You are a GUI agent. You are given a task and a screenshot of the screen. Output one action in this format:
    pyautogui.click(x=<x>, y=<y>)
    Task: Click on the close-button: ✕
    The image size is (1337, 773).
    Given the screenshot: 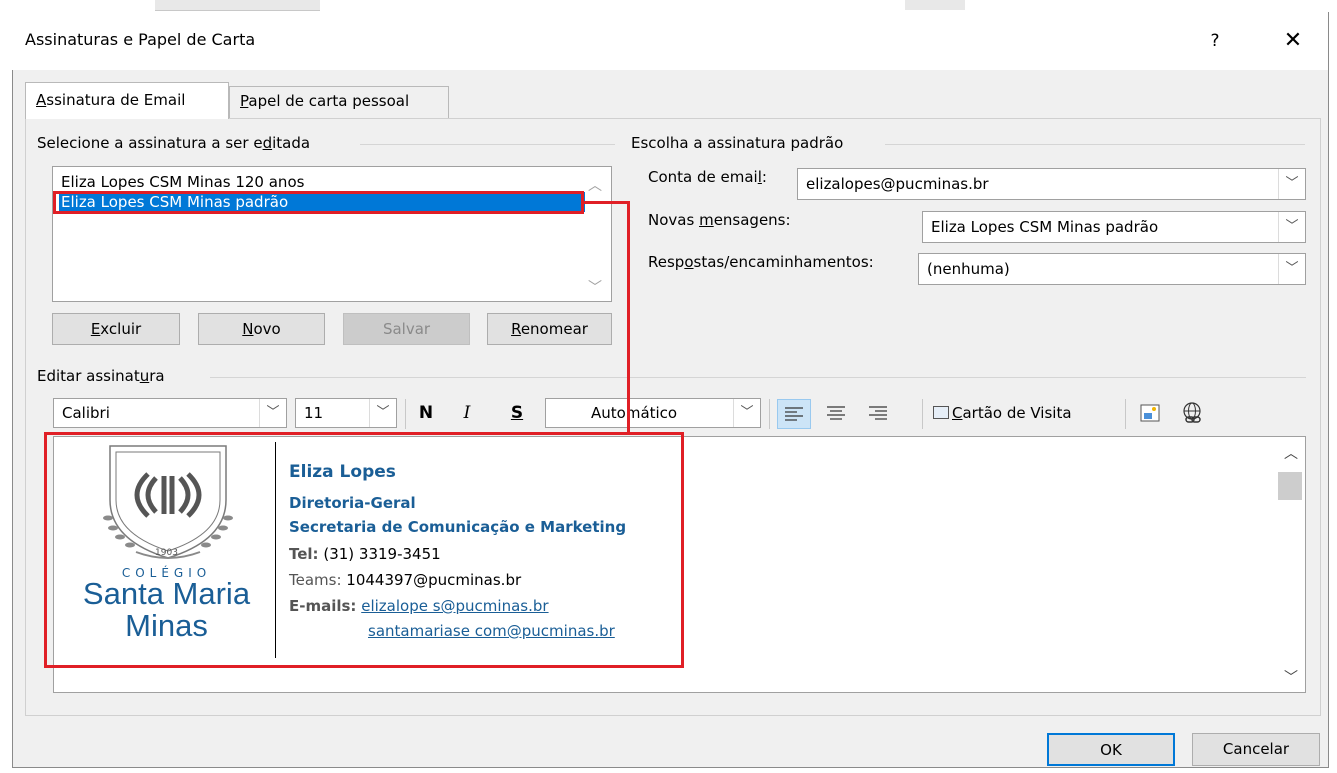 What is the action you would take?
    pyautogui.click(x=1293, y=41)
    